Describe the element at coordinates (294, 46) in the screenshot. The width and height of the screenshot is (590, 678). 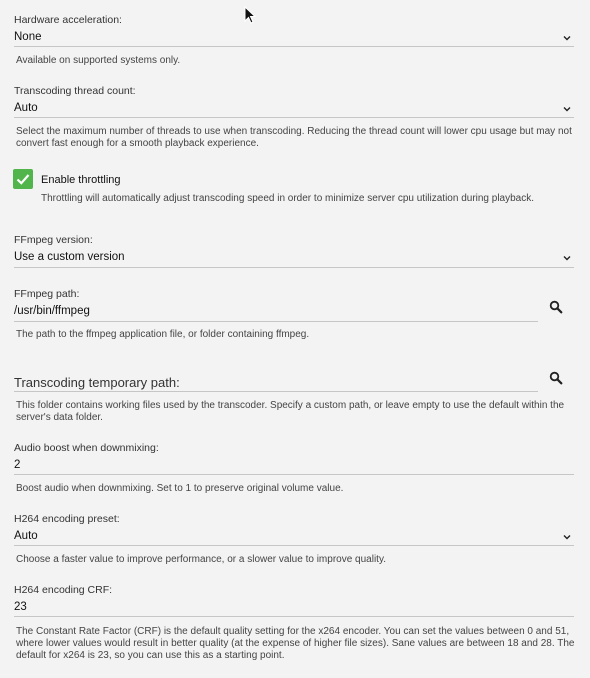
I see `hardware-acceleration-underline` at that location.